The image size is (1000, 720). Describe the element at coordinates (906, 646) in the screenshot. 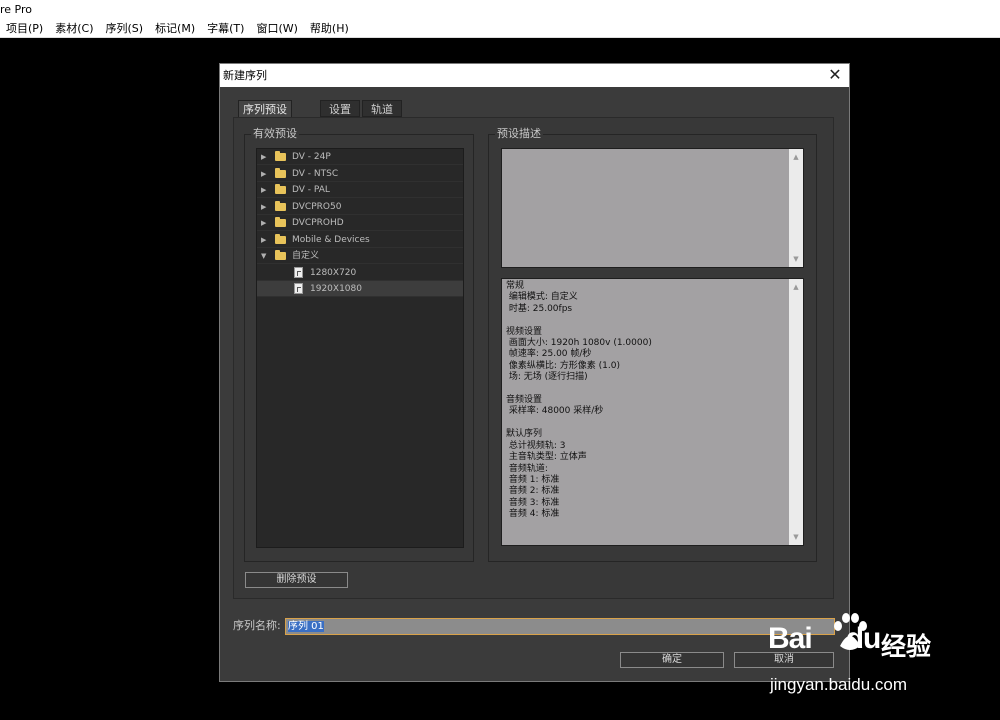

I see `watermark-text: 经验` at that location.